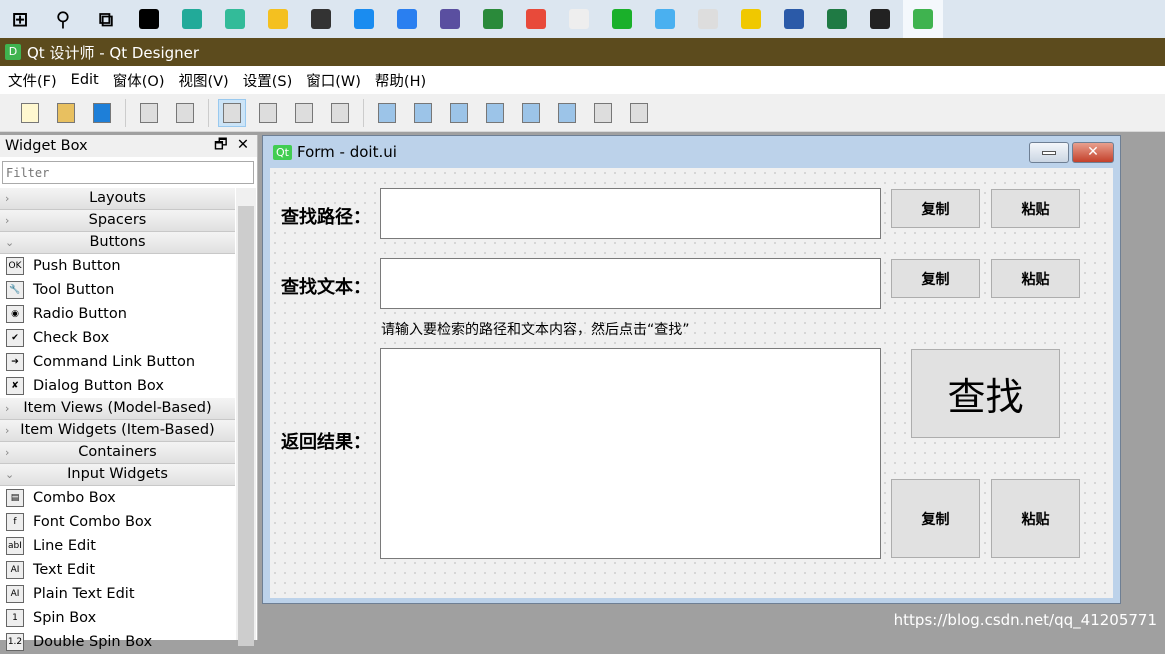  What do you see at coordinates (117, 546) in the screenshot?
I see `widget-line-edit: abI Line Edit` at bounding box center [117, 546].